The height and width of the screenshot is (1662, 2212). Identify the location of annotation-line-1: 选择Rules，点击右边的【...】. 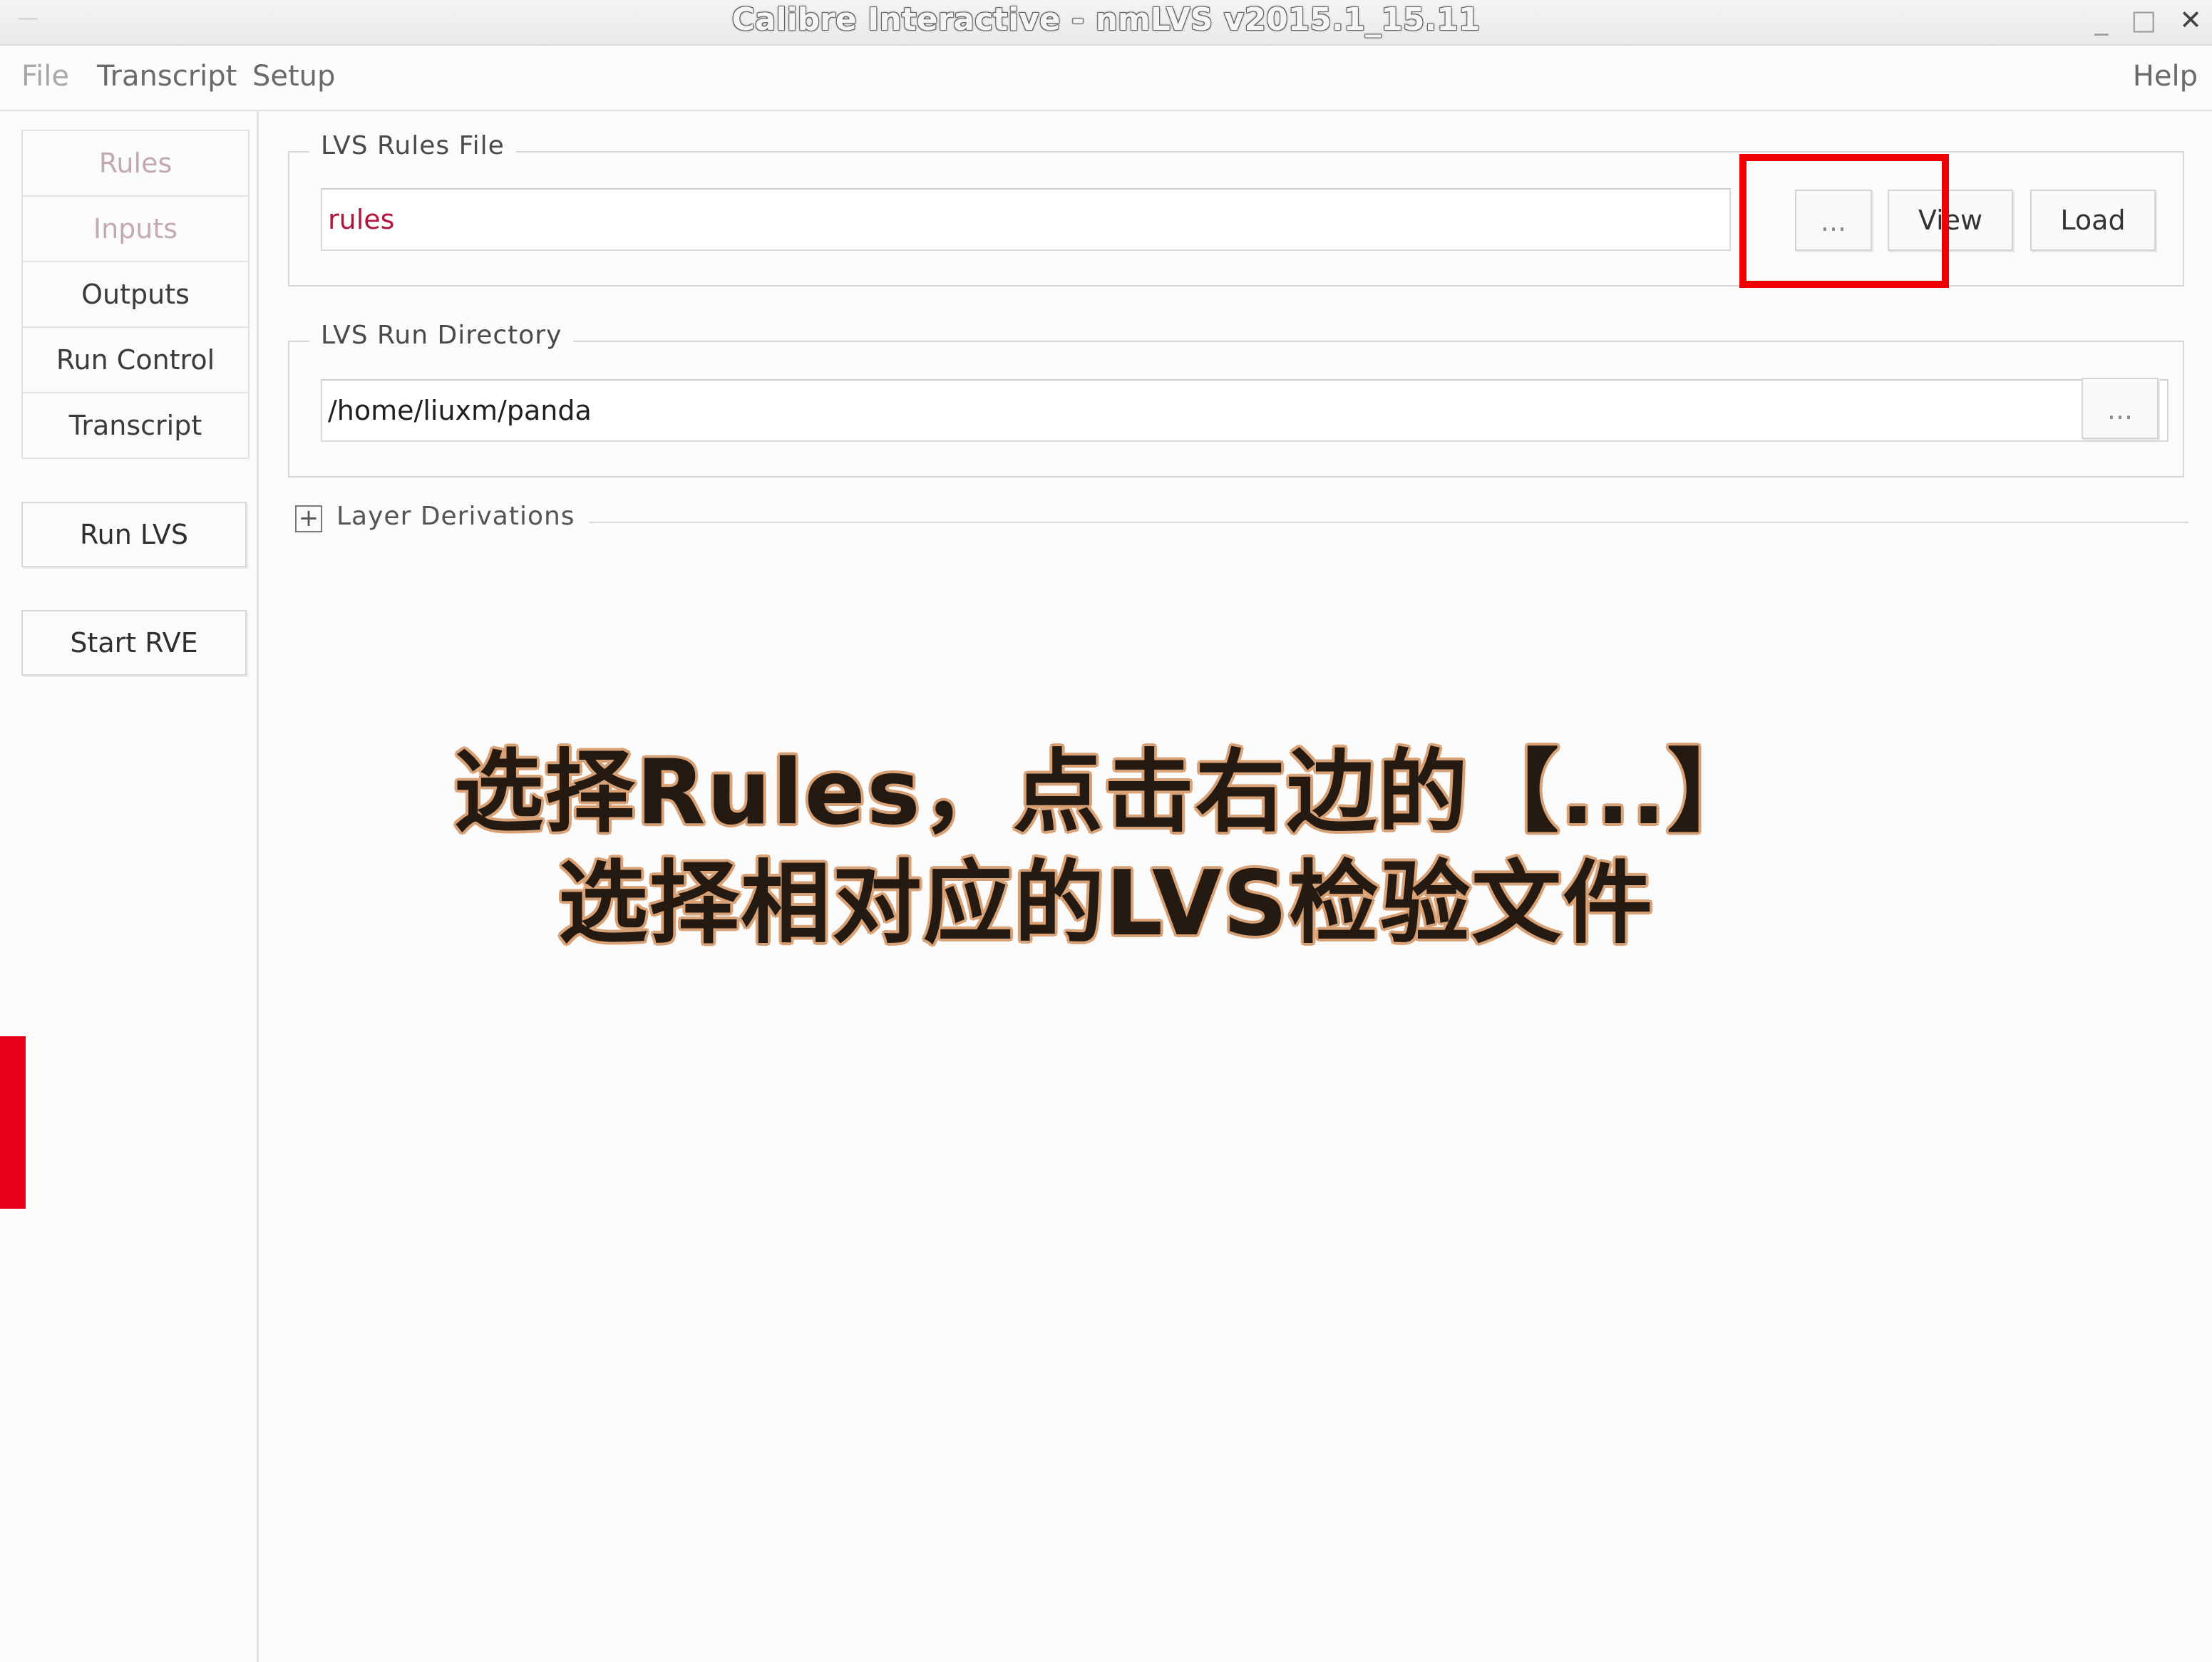
(1106, 793).